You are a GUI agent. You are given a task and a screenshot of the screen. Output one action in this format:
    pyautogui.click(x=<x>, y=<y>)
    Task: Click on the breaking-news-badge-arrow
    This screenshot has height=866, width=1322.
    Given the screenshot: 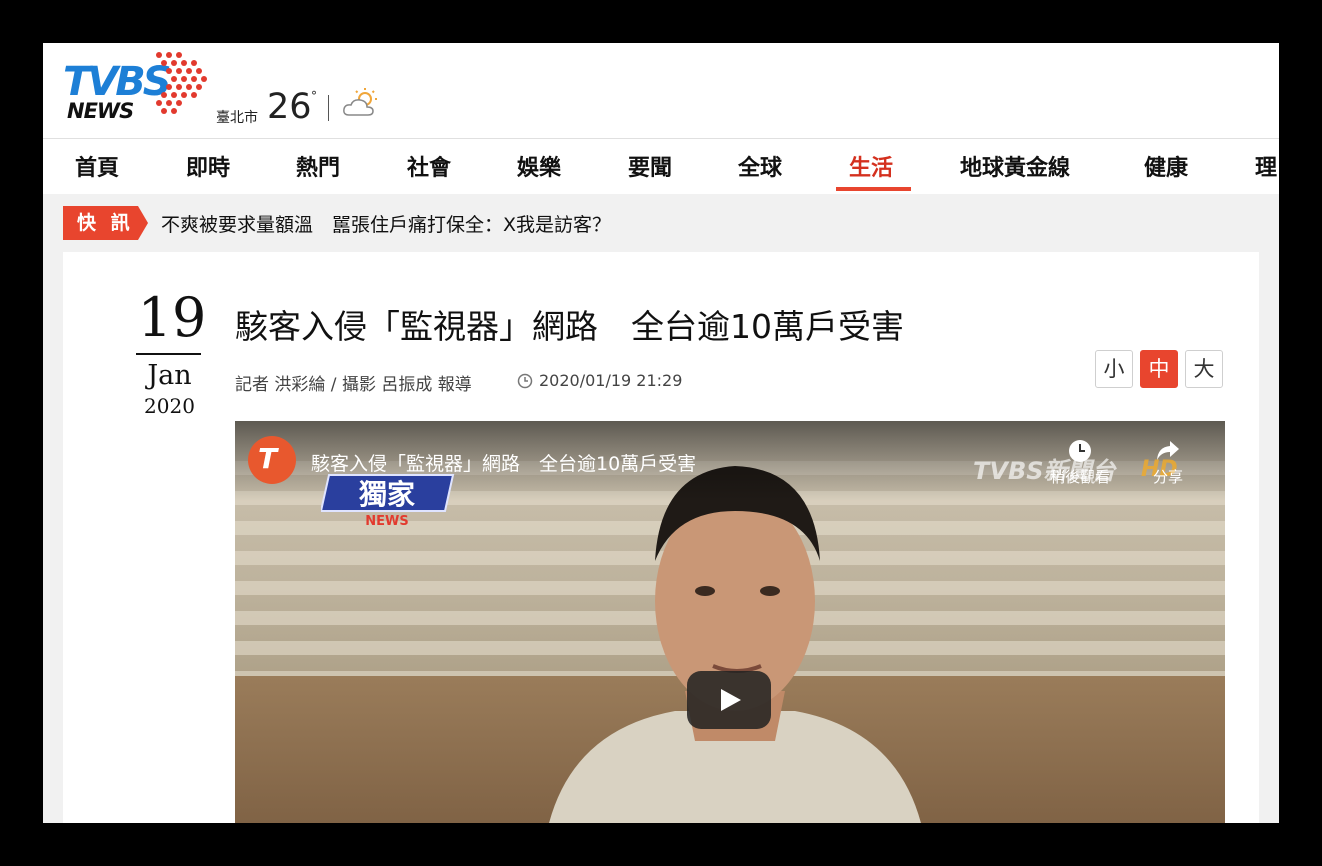 What is the action you would take?
    pyautogui.click(x=143, y=223)
    